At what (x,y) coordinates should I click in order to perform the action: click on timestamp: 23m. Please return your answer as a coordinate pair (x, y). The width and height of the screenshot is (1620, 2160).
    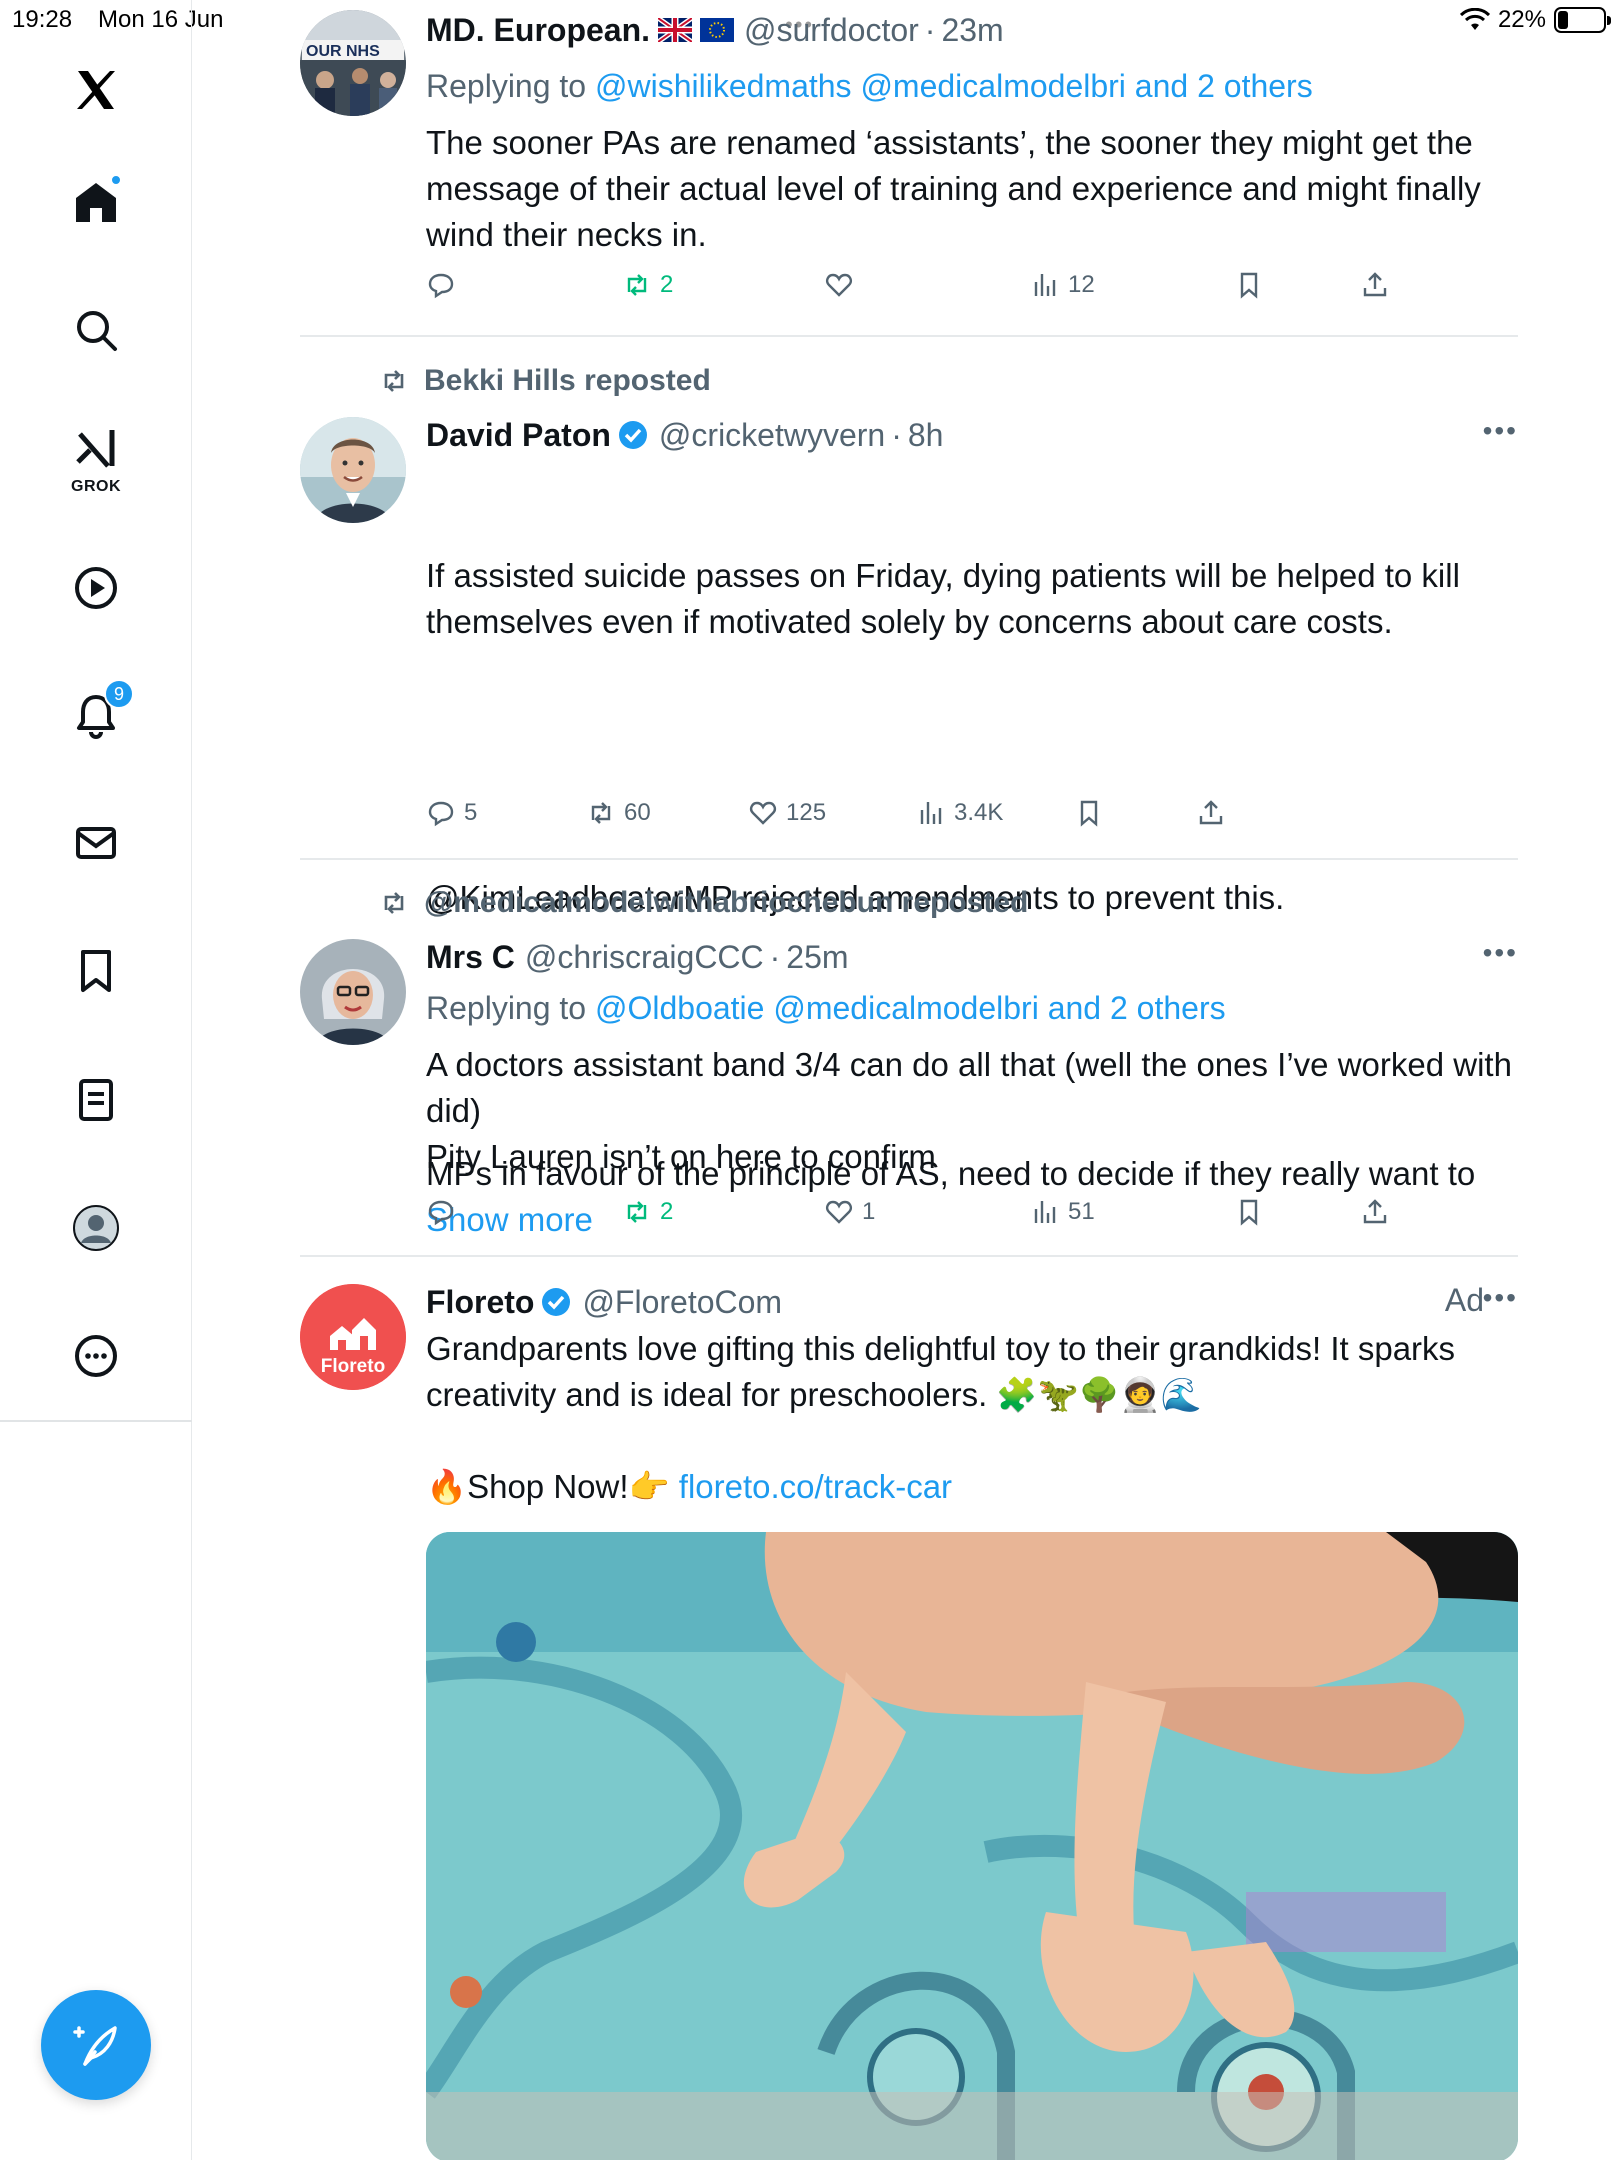
    Looking at the image, I should click on (972, 30).